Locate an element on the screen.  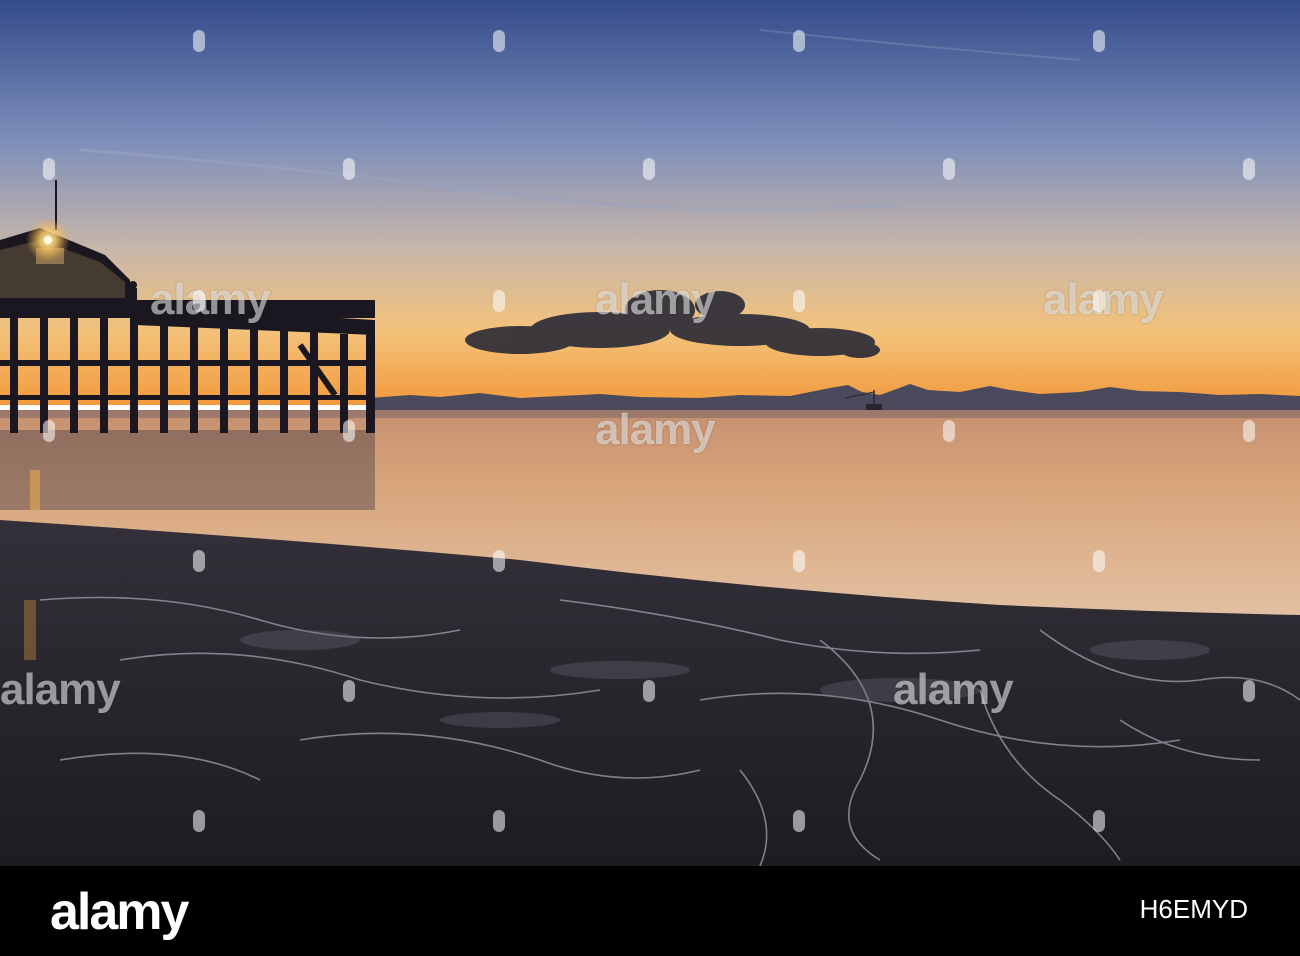
image-id: H6EMYD is located at coordinates (1193, 909).